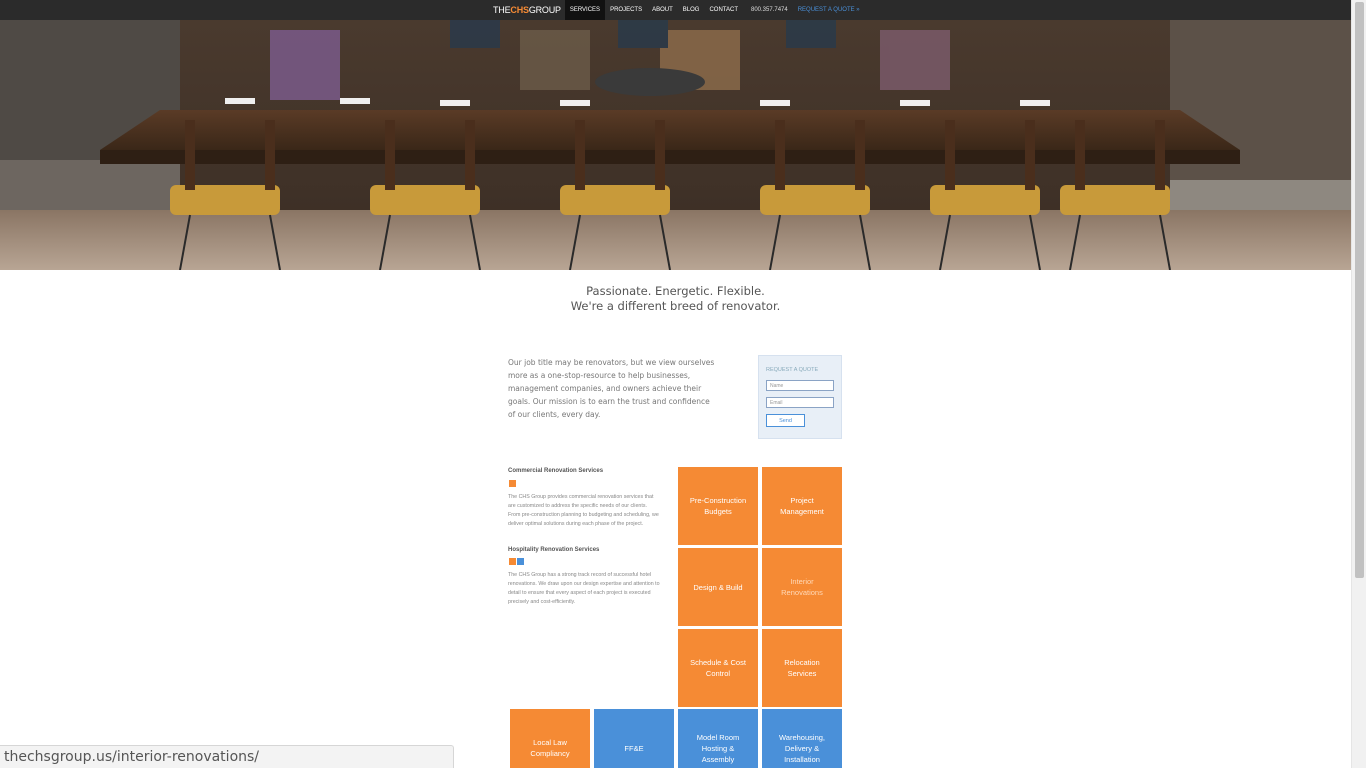 Image resolution: width=1366 pixels, height=768 pixels. Describe the element at coordinates (585, 10) in the screenshot. I see `nav-link-services: SERVICES` at that location.